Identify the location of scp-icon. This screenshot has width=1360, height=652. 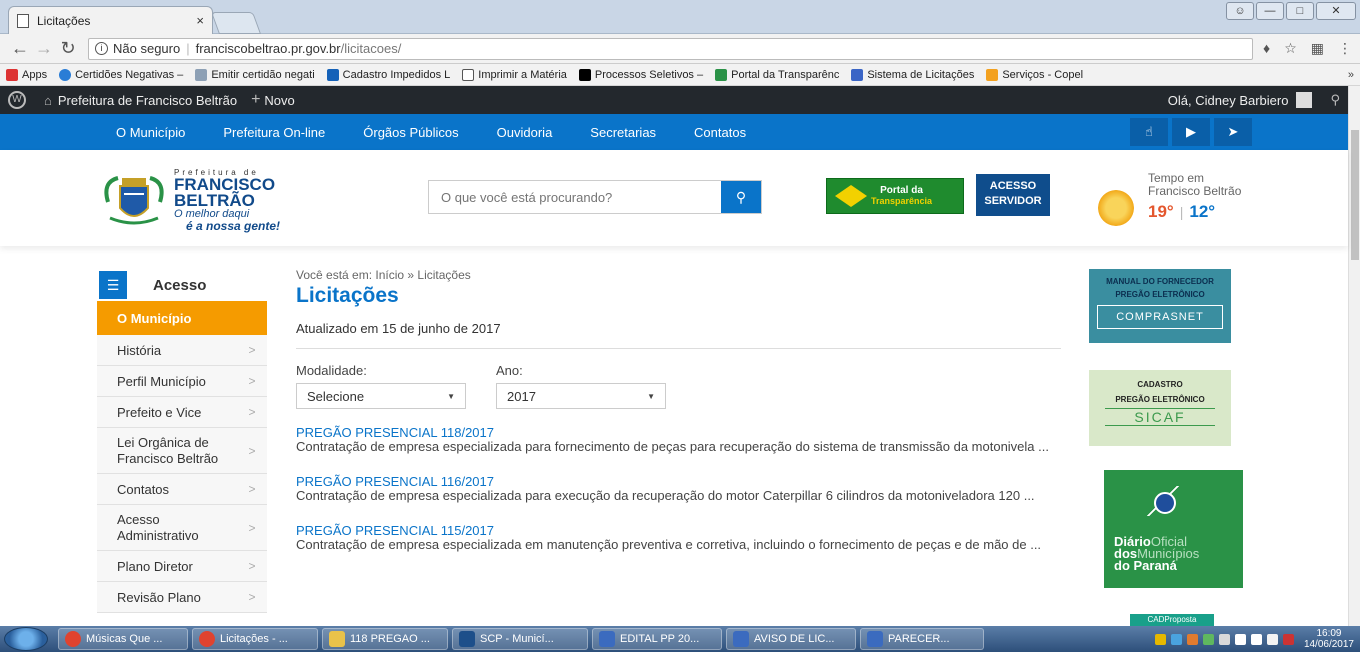
(467, 639).